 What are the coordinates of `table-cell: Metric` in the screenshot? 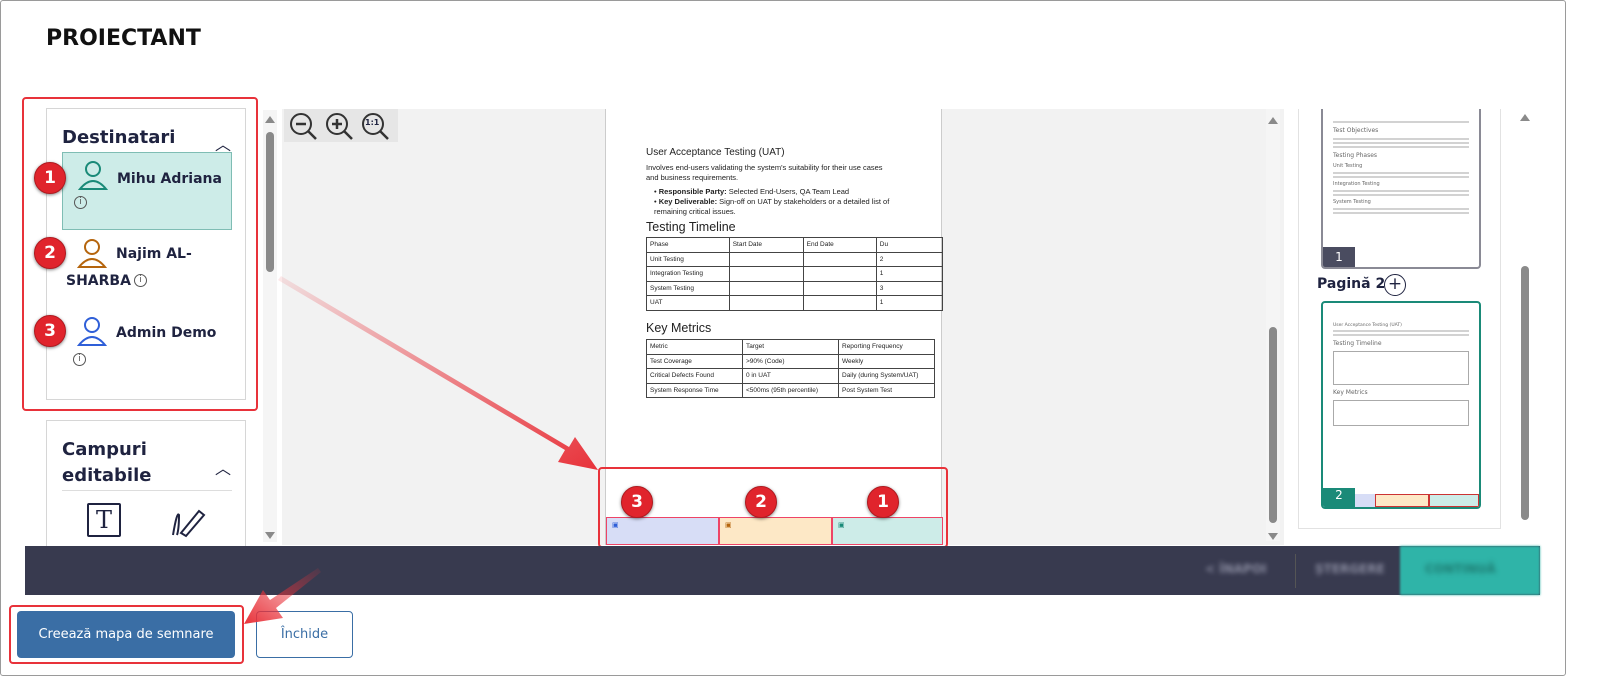 It's located at (694, 347).